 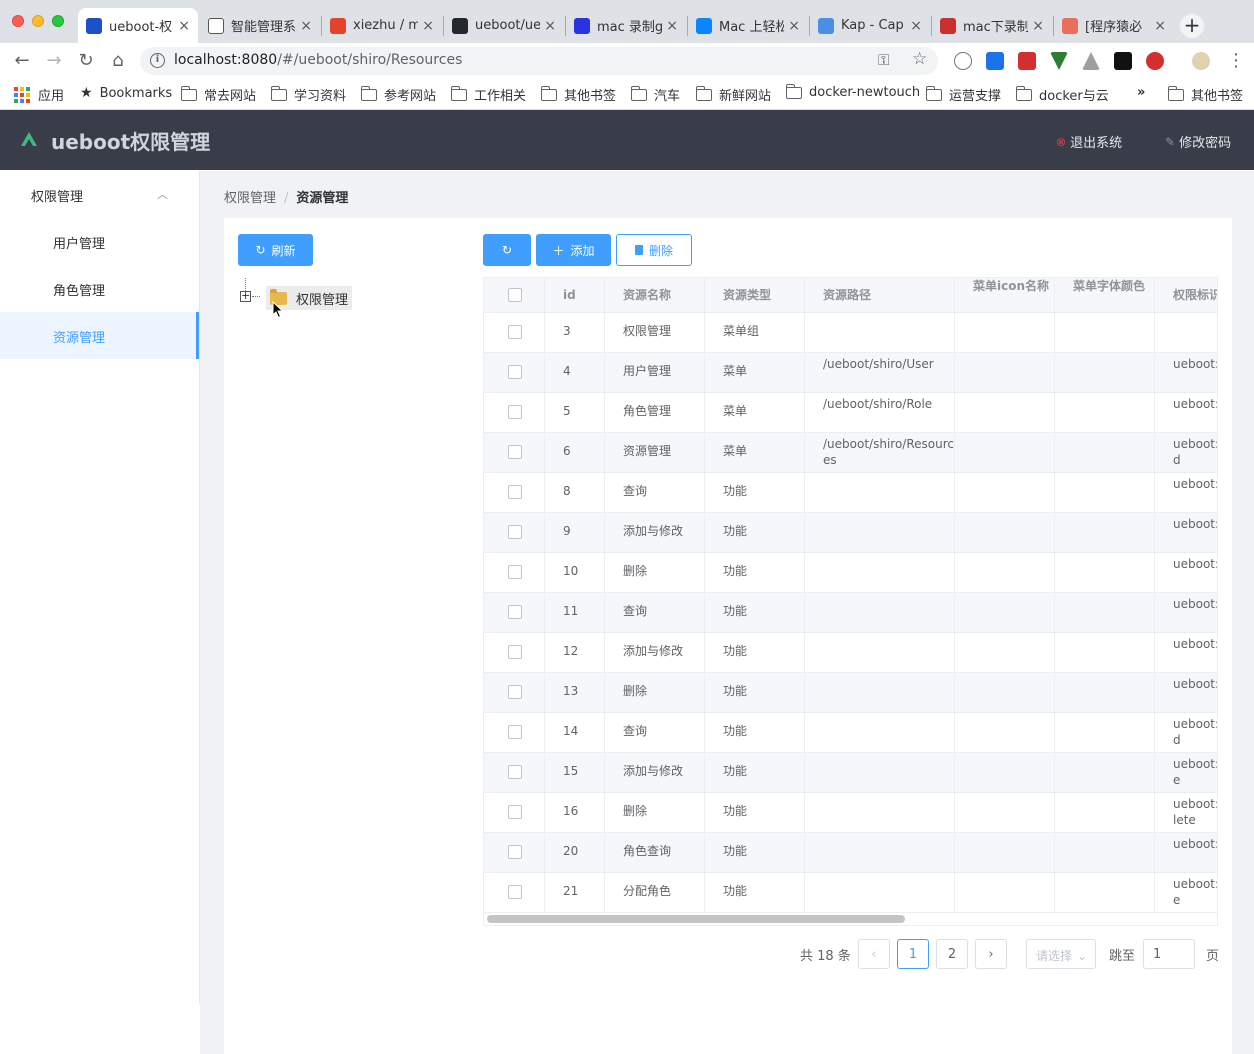 I want to click on column-header: 权限标识, so click(x=1186, y=295).